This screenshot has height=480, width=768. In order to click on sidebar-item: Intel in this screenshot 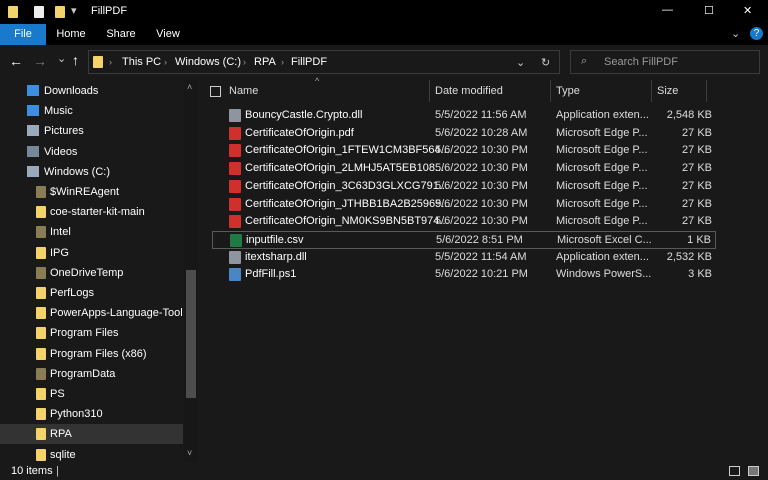, I will do `click(91, 232)`.